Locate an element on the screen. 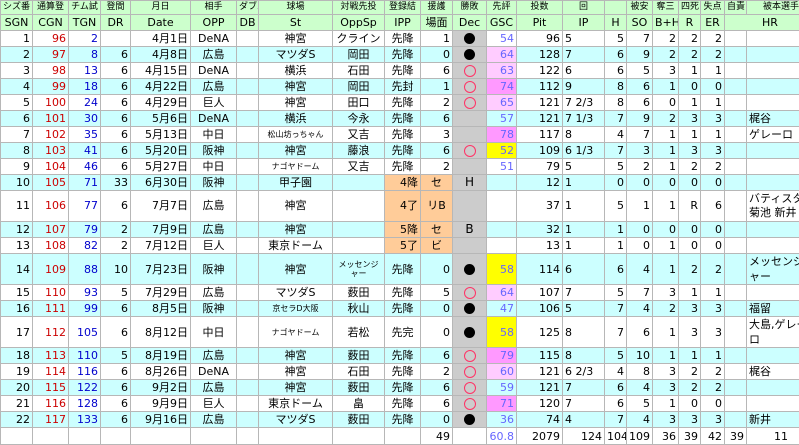 The image size is (799, 445). cell-date: 7月12日 is located at coordinates (161, 246).